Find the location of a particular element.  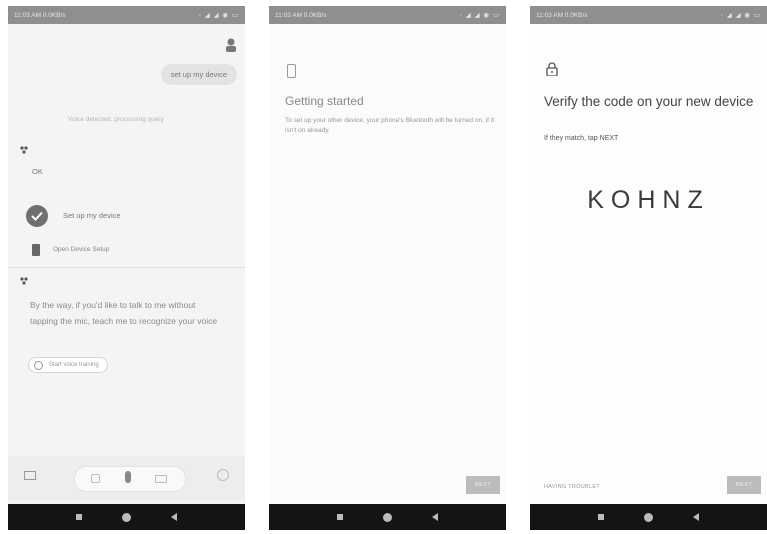

page-title: Getting started is located at coordinates (324, 101).